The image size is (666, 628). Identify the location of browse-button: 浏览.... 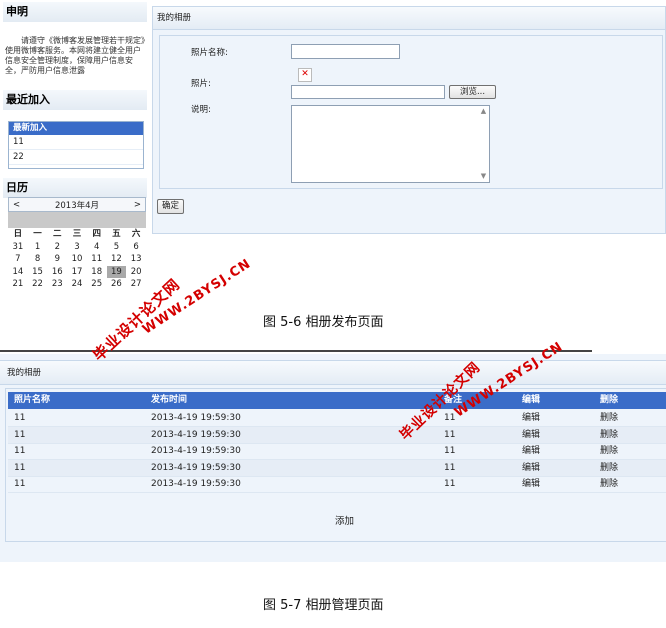
(472, 92).